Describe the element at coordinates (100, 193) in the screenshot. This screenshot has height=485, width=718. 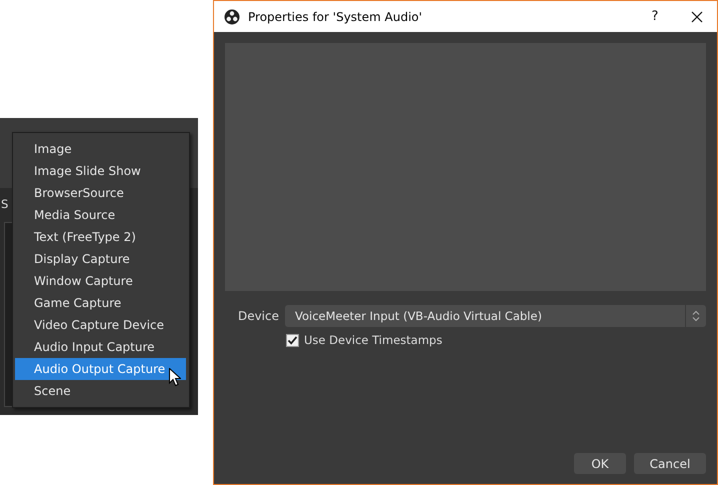
I see `menu-item: BrowserSource` at that location.